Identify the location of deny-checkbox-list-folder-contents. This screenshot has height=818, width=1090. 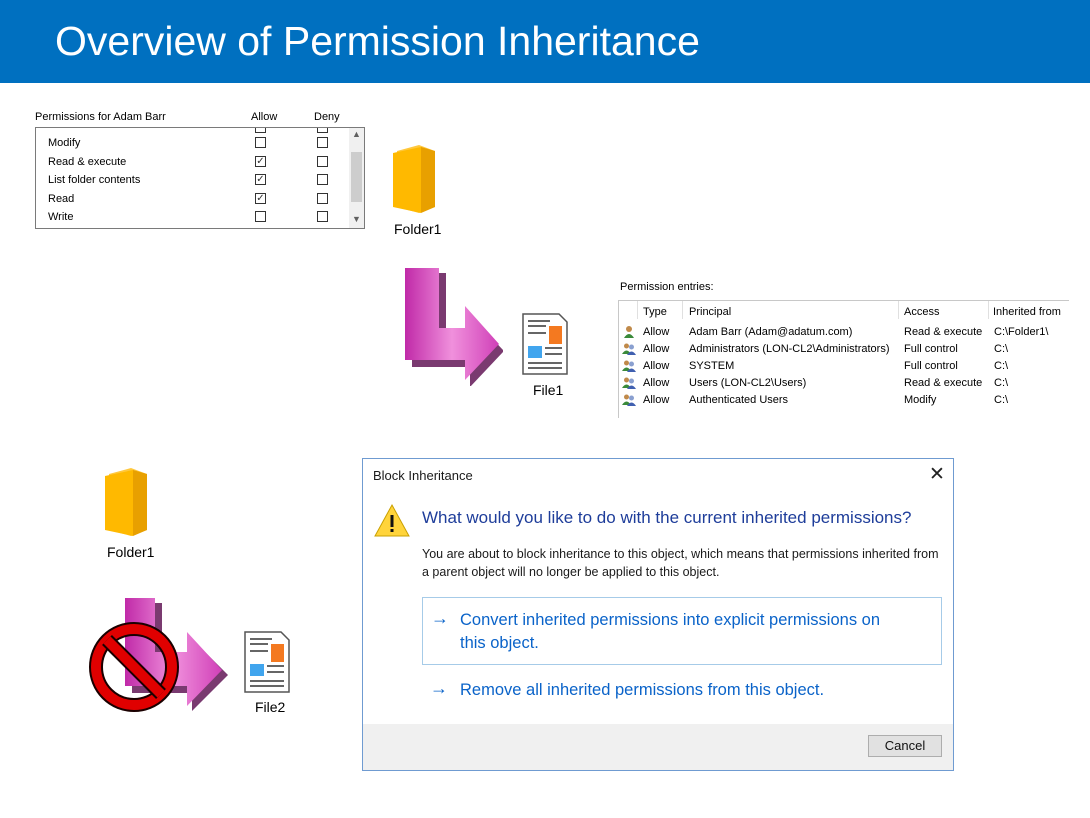
(322, 179).